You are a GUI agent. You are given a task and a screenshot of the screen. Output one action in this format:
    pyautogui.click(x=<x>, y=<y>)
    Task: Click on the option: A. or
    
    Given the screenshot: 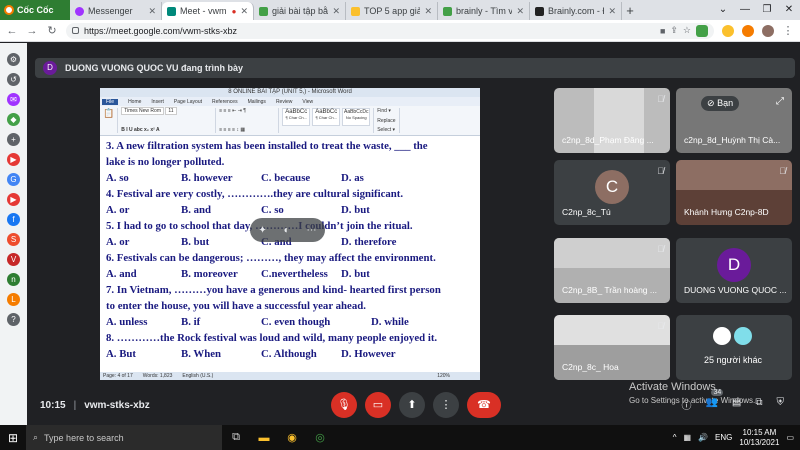 What is the action you would take?
    pyautogui.click(x=118, y=242)
    